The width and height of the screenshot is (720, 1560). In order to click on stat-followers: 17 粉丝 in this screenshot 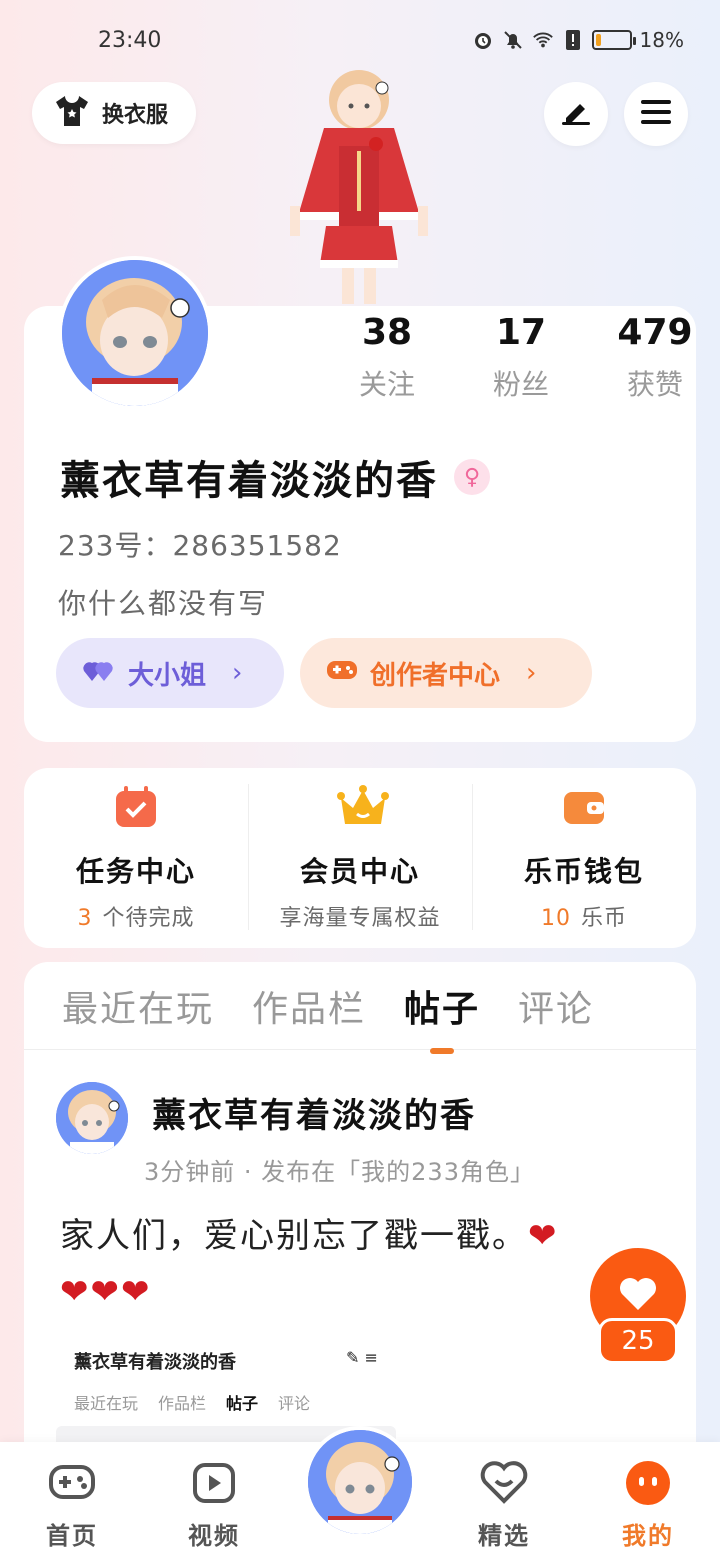, I will do `click(521, 354)`.